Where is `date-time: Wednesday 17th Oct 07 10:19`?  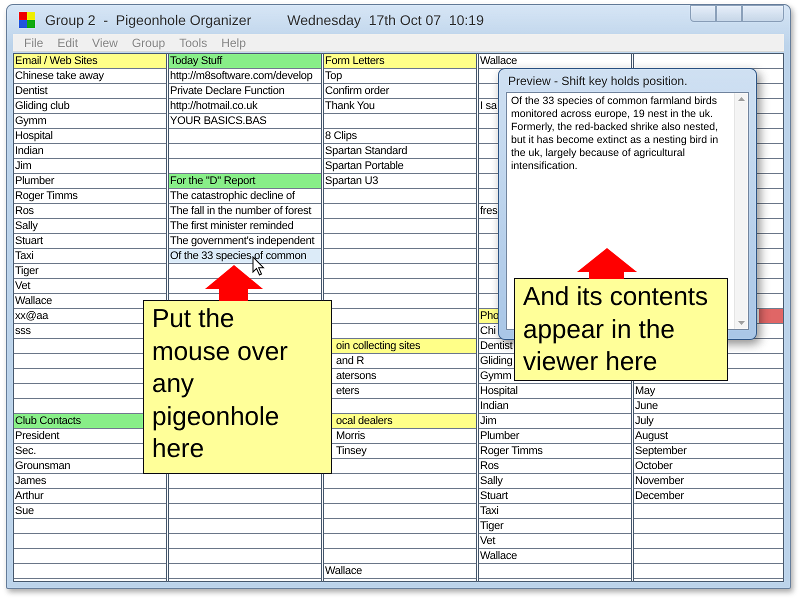
date-time: Wednesday 17th Oct 07 10:19 is located at coordinates (385, 20).